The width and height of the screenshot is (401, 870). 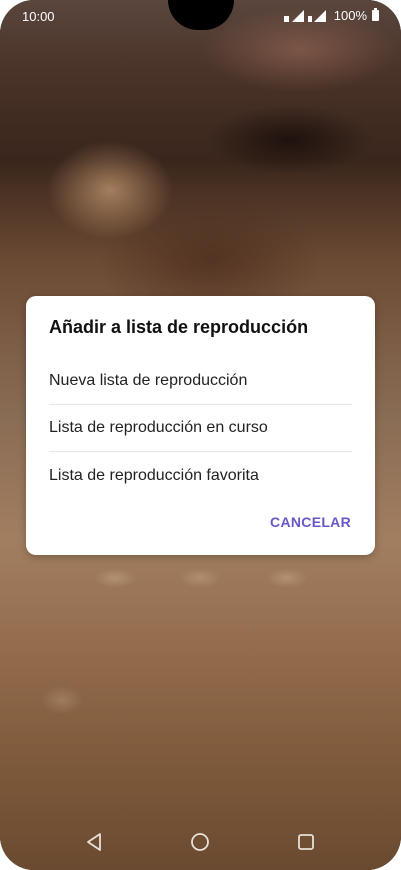 I want to click on option-favorite-playlist: Lista de reproducción favorita, so click(x=200, y=476).